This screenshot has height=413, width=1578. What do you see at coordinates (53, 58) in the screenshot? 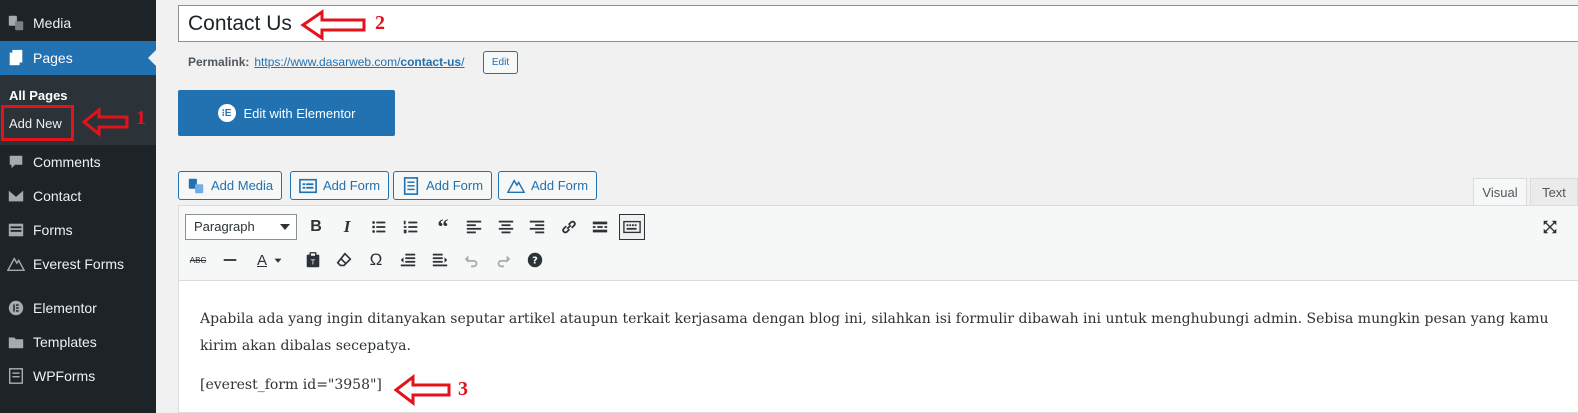
I see `sidebar-item-label: Pages` at bounding box center [53, 58].